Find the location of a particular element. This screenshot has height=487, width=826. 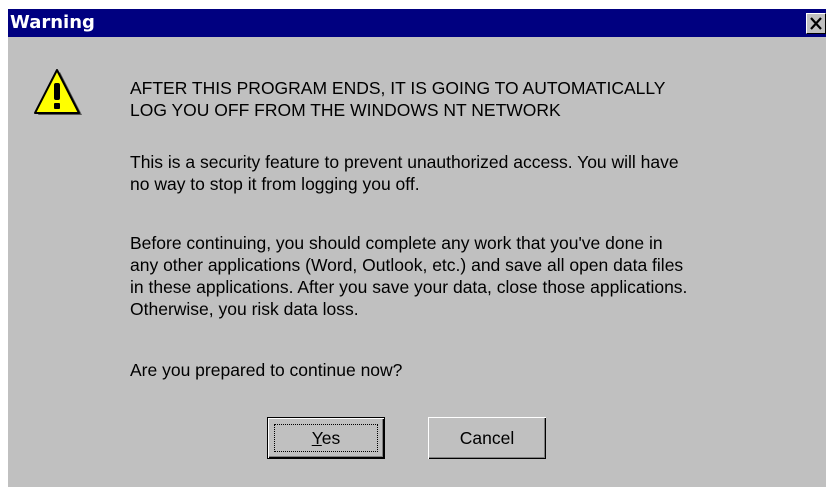

close-button is located at coordinates (816, 23).